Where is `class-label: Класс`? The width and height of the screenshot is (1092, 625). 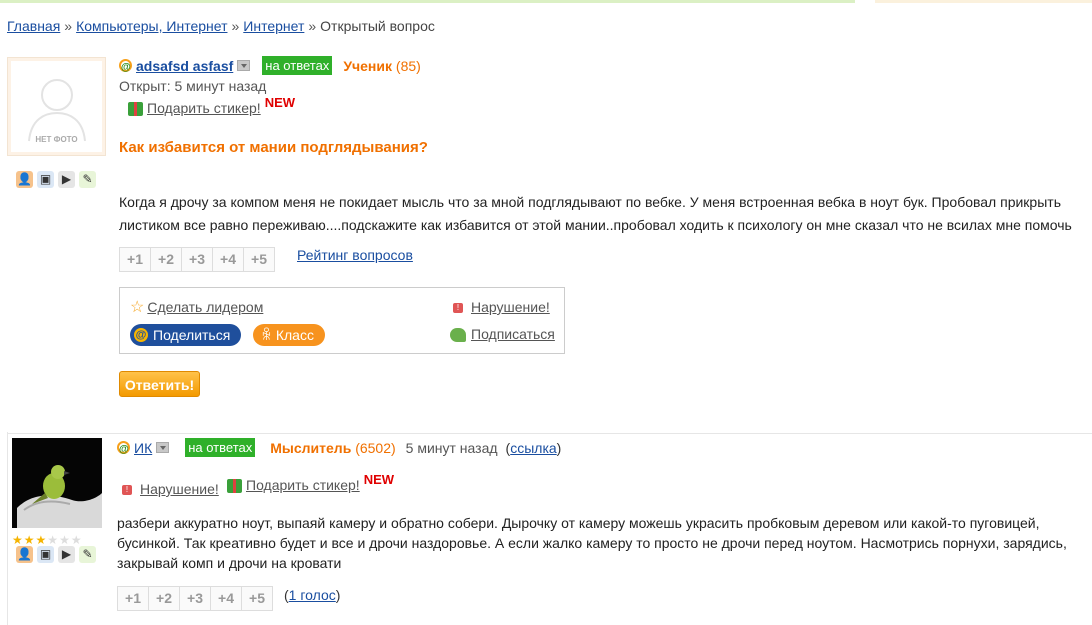
class-label: Класс is located at coordinates (294, 335).